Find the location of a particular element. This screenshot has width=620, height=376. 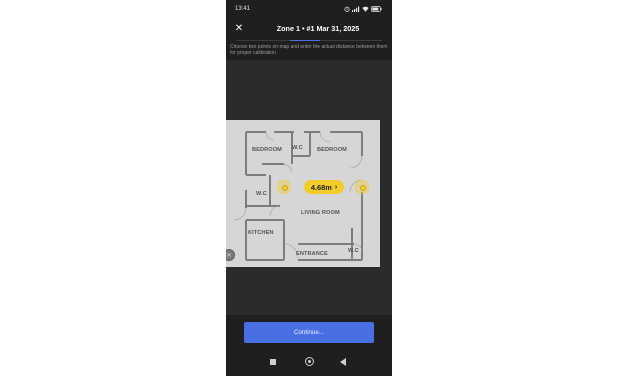

app-bar: ✕ Zone 1 • #1 Mar 31, 2025 is located at coordinates (309, 29).